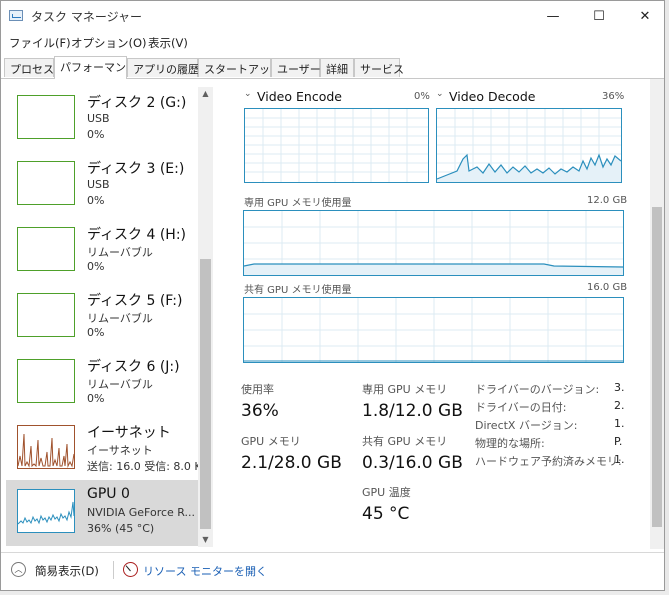 Image resolution: width=669 pixels, height=595 pixels. What do you see at coordinates (412, 463) in the screenshot?
I see `shared-memory-value: 0.3/16.0 GB` at bounding box center [412, 463].